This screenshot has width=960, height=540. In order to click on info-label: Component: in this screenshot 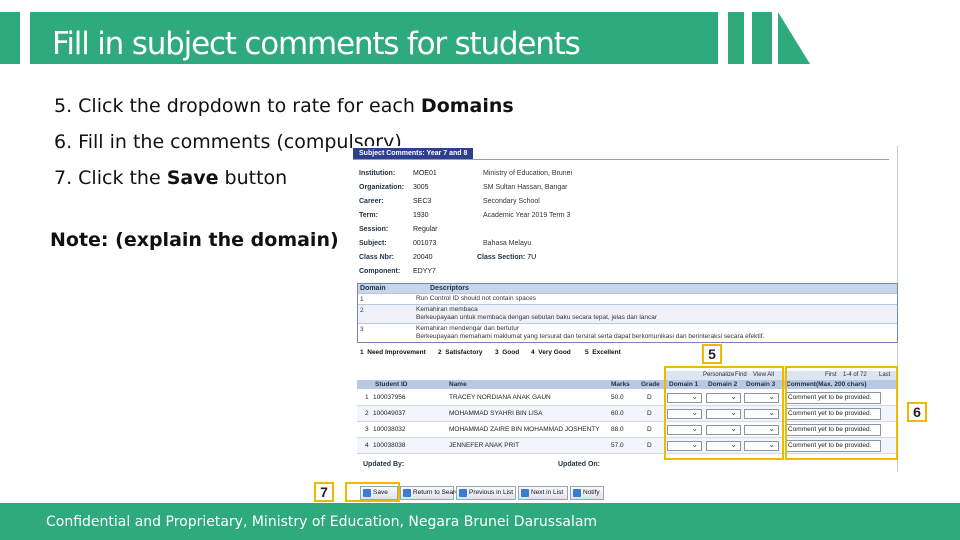, I will do `click(380, 271)`.